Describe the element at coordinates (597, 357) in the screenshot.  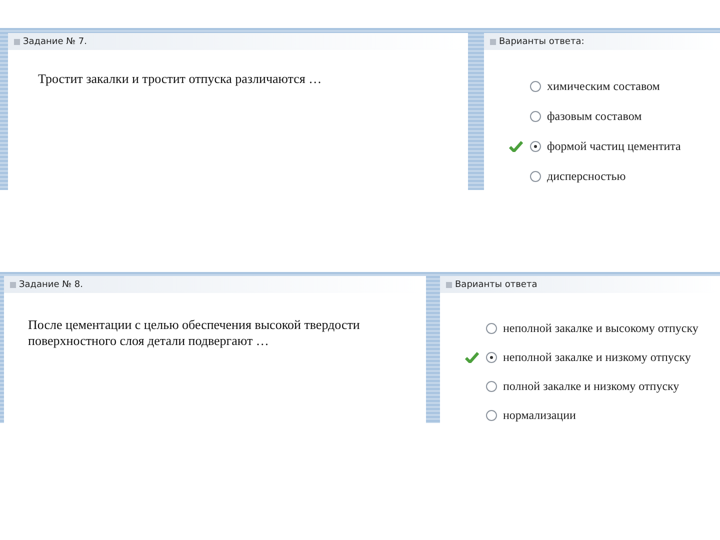
I see `answer-option: неполной закалке и низкому отпуску` at that location.